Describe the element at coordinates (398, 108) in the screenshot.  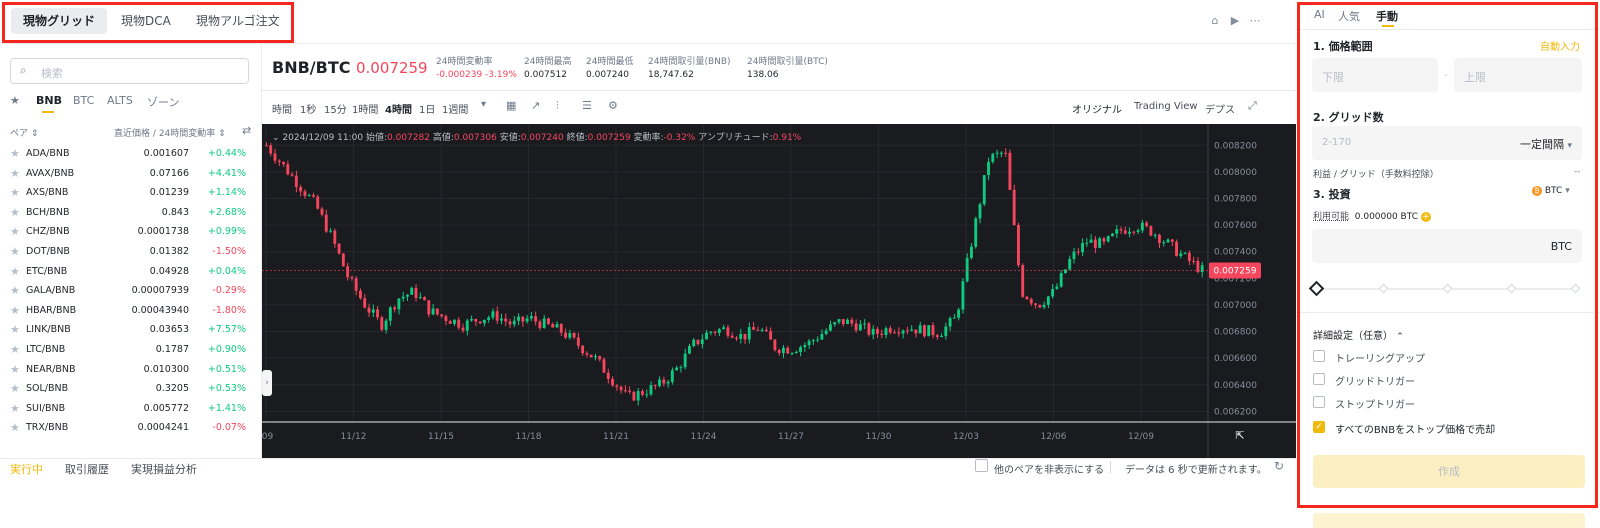
I see `interval-4h: 4時間` at that location.